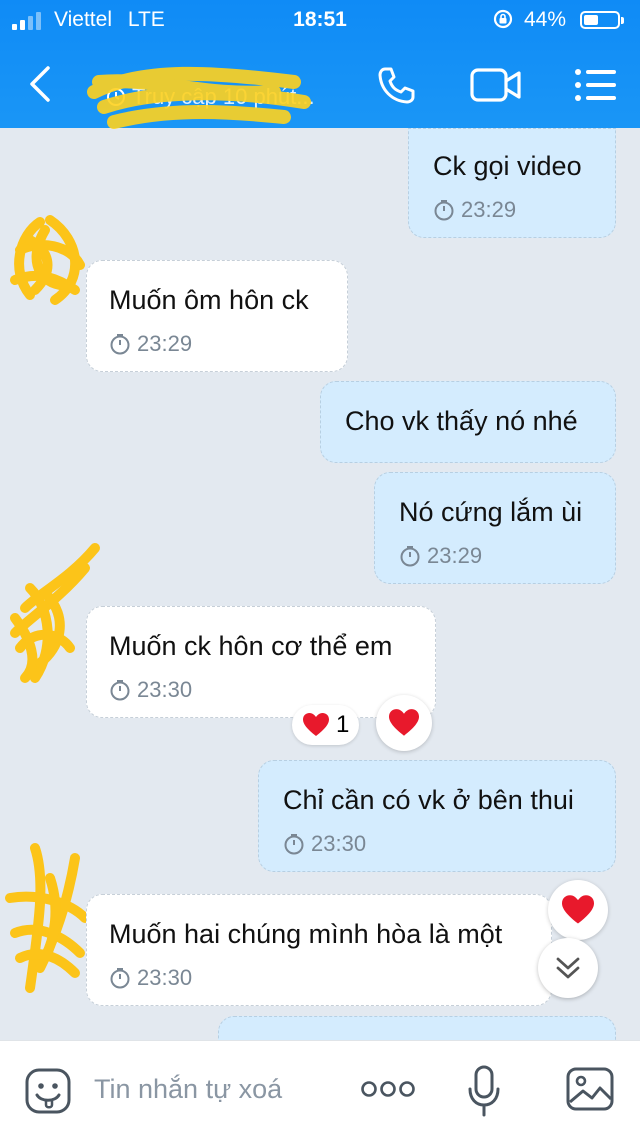  I want to click on more-button, so click(388, 1089).